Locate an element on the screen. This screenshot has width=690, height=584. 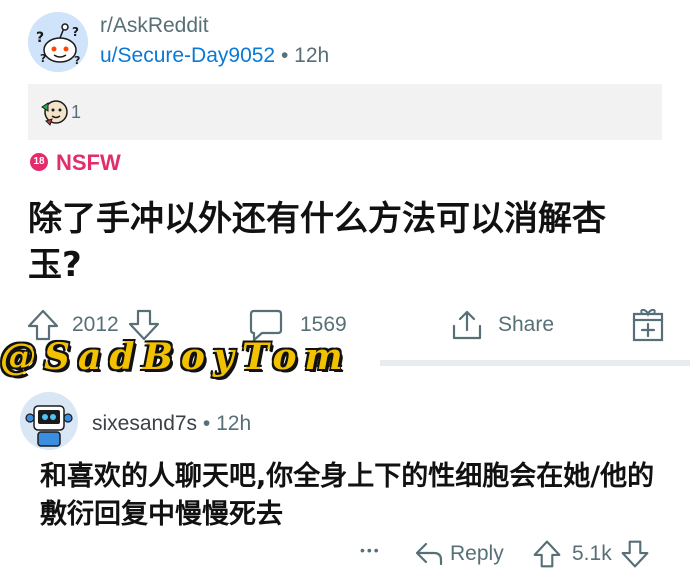
subreddit-name: r/AskReddit is located at coordinates (154, 26).